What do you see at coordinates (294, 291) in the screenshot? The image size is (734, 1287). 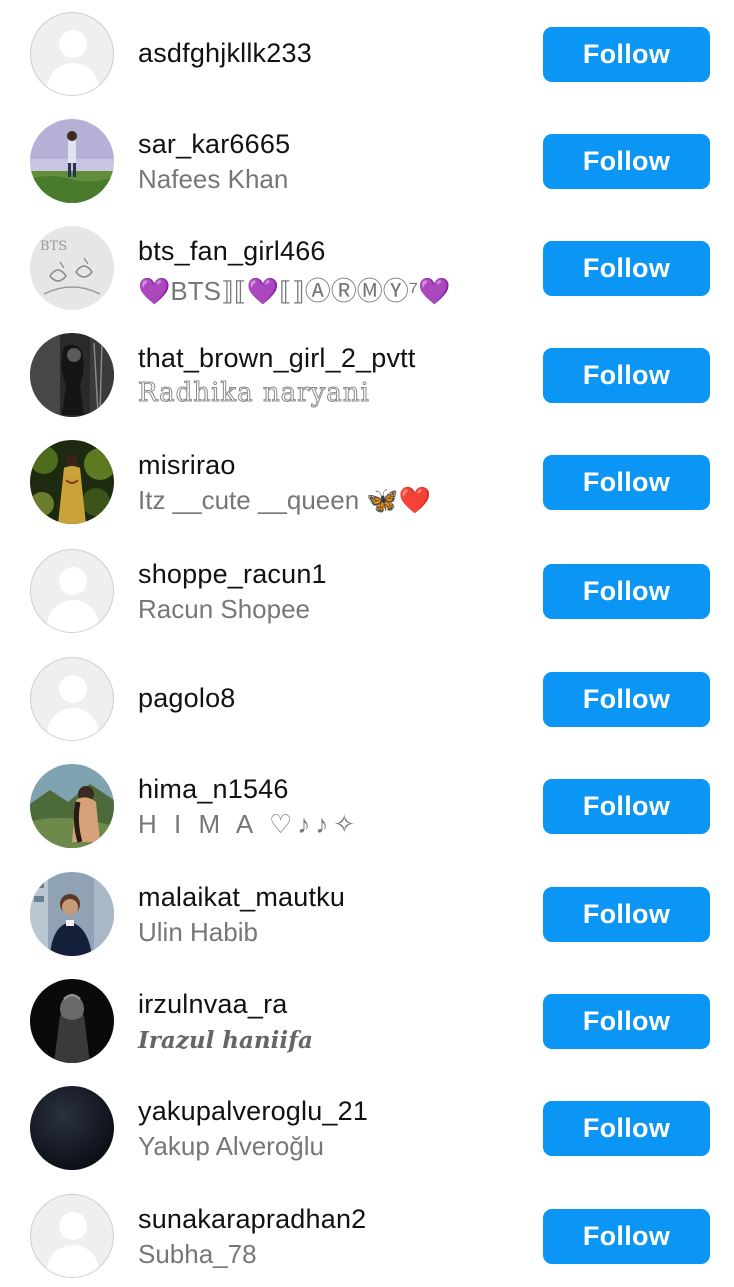 I see `full-name: 💜BTS⟧⟦💜⟦⟧ⒶⓇⓂⓎ⁷💜` at bounding box center [294, 291].